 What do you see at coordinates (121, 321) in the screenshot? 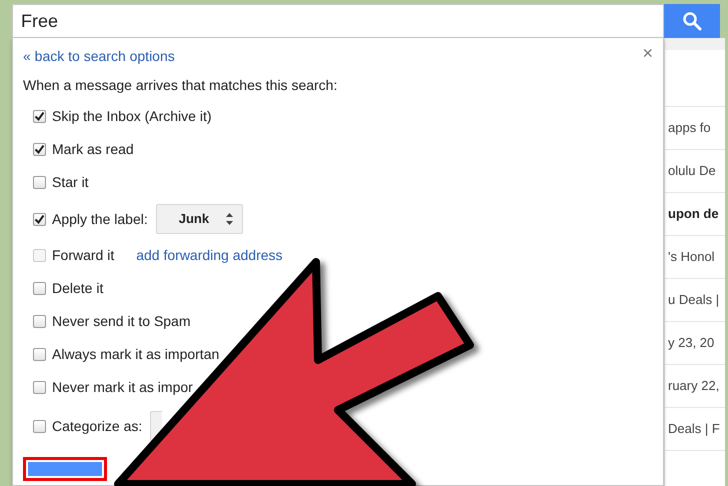
I see `option-label: Never send it to Spam` at bounding box center [121, 321].